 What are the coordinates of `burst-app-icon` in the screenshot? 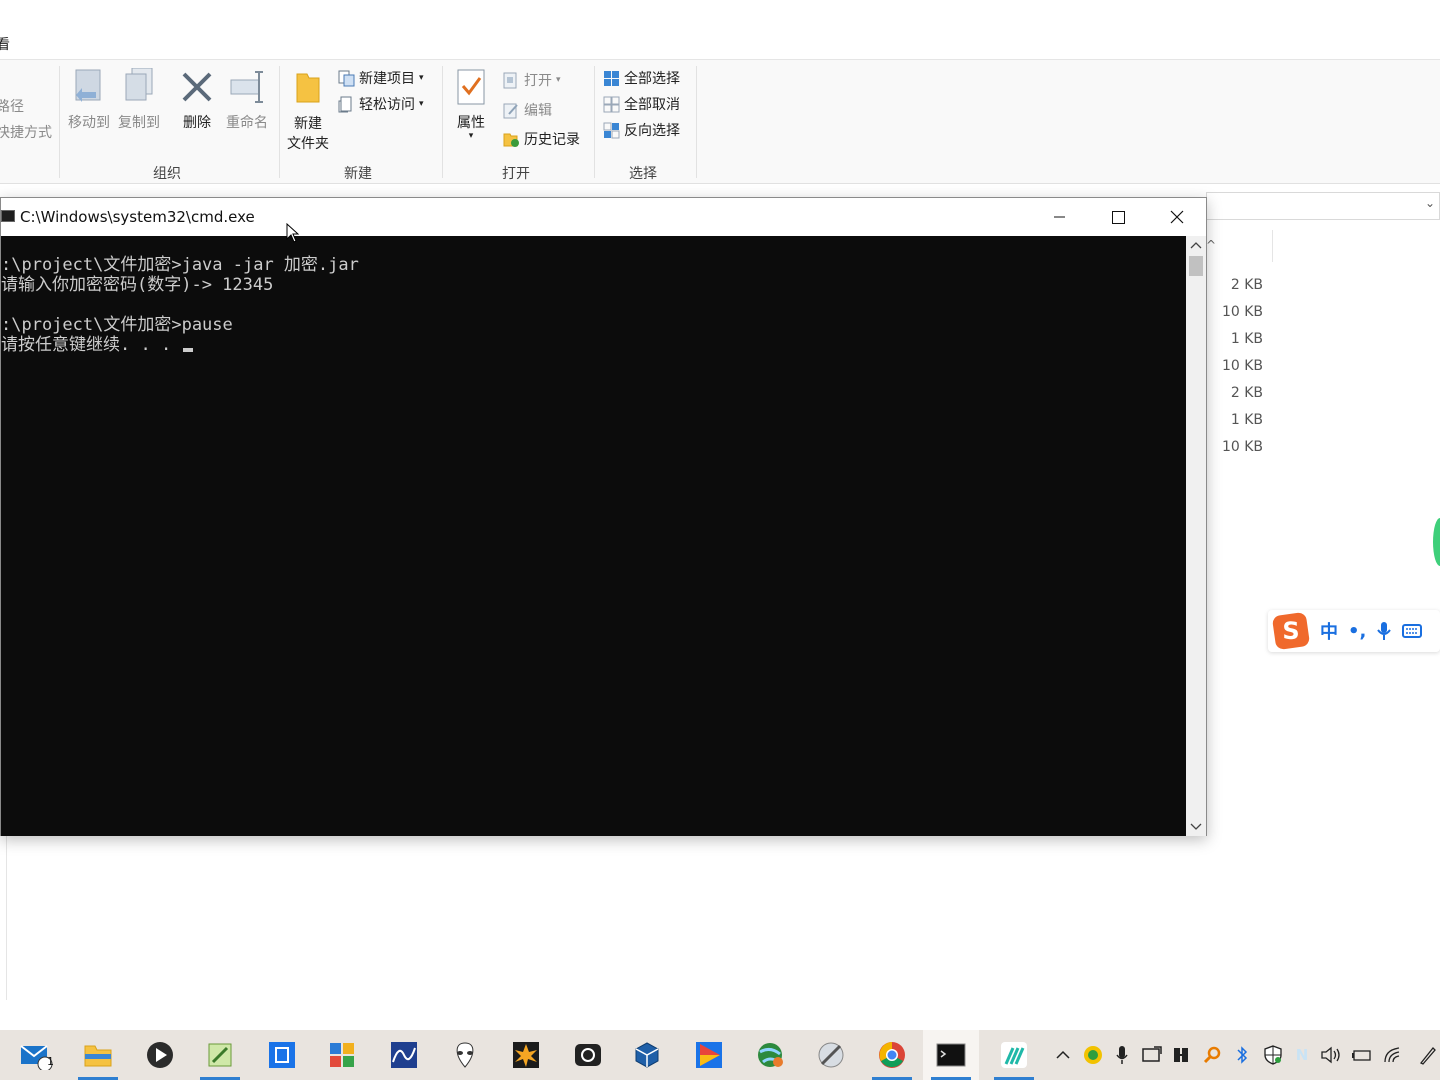 It's located at (526, 1055).